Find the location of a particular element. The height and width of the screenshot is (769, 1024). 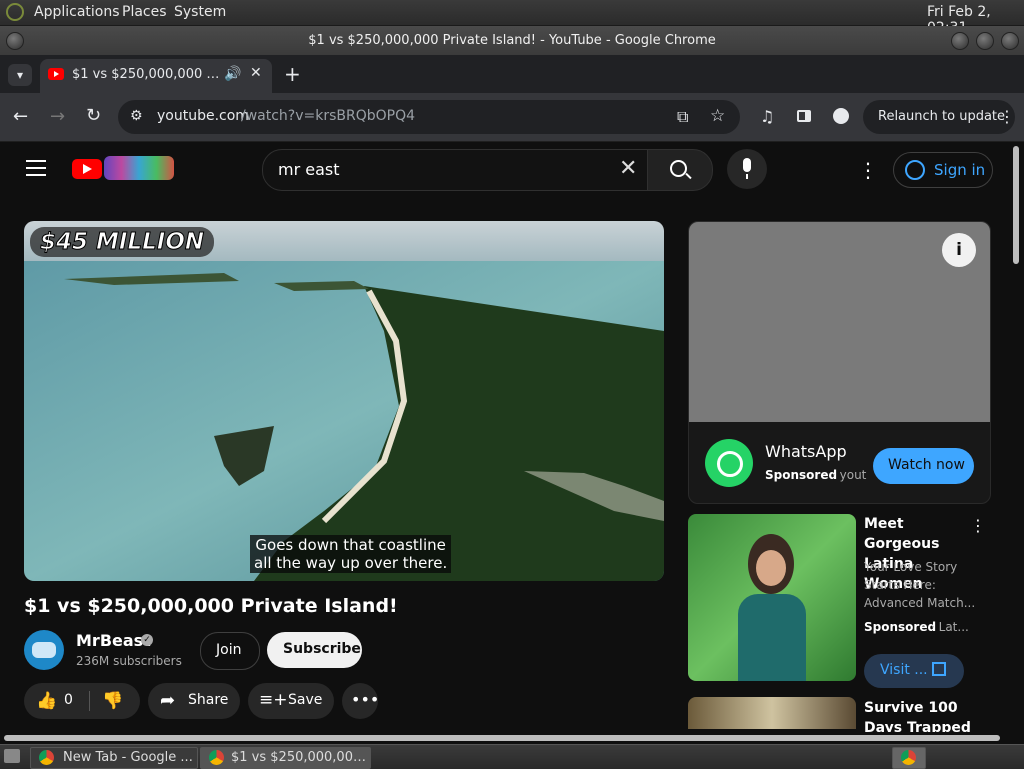

vertical-scrollbar is located at coordinates (1017, 437).